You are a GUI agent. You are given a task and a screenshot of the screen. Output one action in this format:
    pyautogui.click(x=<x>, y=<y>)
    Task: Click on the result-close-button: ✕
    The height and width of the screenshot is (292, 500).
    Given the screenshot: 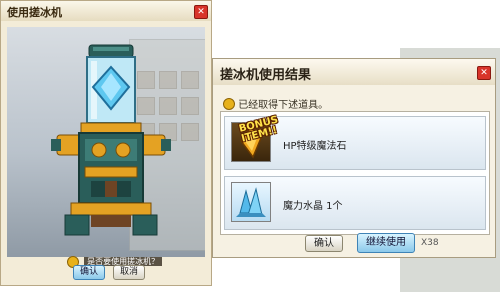 What is the action you would take?
    pyautogui.click(x=484, y=73)
    